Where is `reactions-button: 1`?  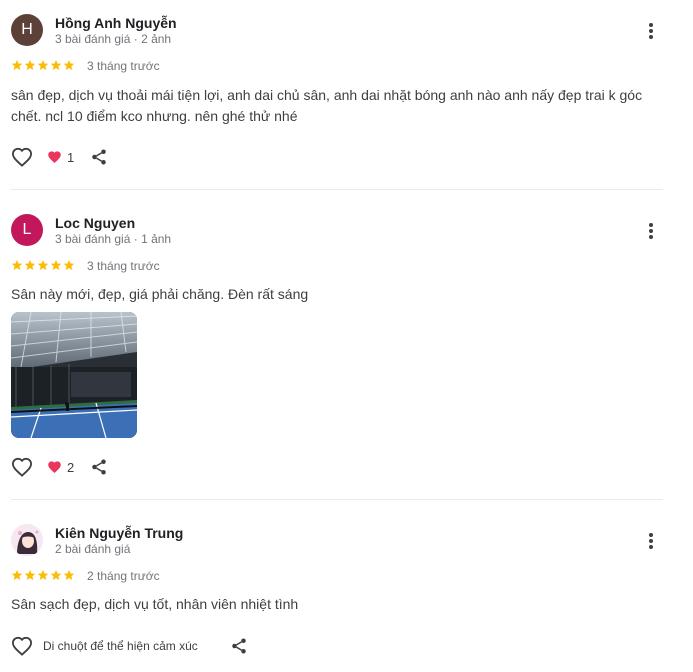 reactions-button: 1 is located at coordinates (60, 157).